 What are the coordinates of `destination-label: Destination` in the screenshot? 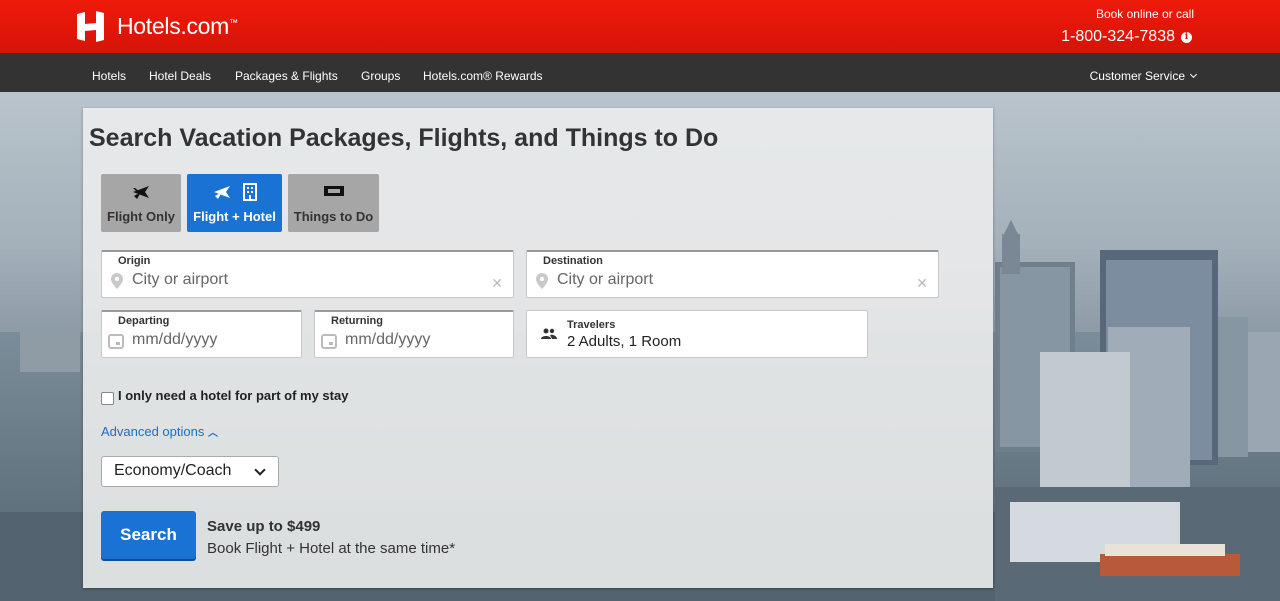 It's located at (573, 261).